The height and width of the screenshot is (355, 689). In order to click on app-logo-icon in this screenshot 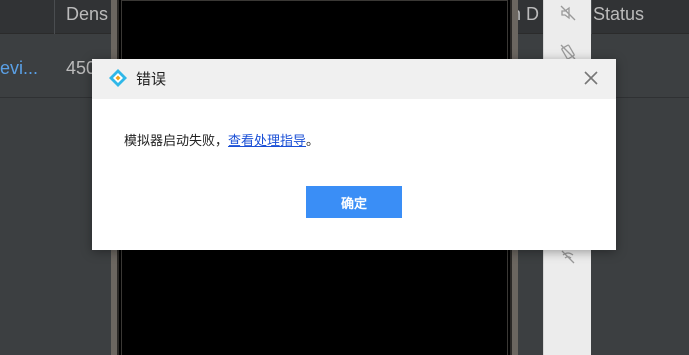, I will do `click(118, 78)`.